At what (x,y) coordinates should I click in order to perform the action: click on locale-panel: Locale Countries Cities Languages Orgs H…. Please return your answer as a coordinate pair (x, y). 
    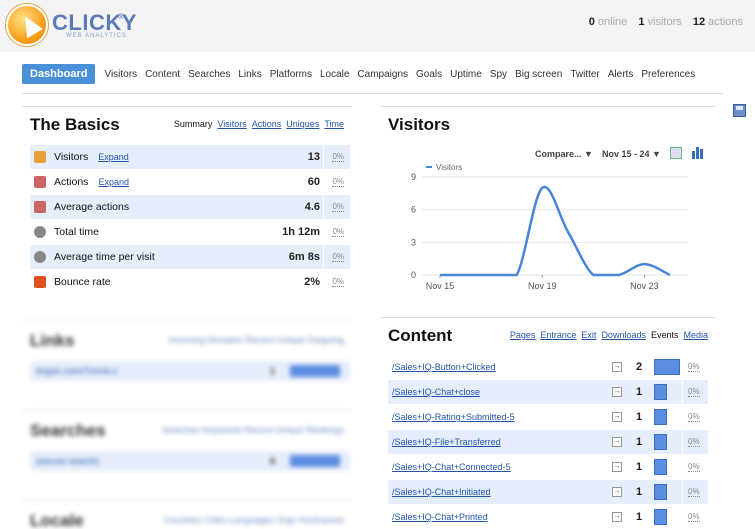
    Looking at the image, I should click on (187, 514).